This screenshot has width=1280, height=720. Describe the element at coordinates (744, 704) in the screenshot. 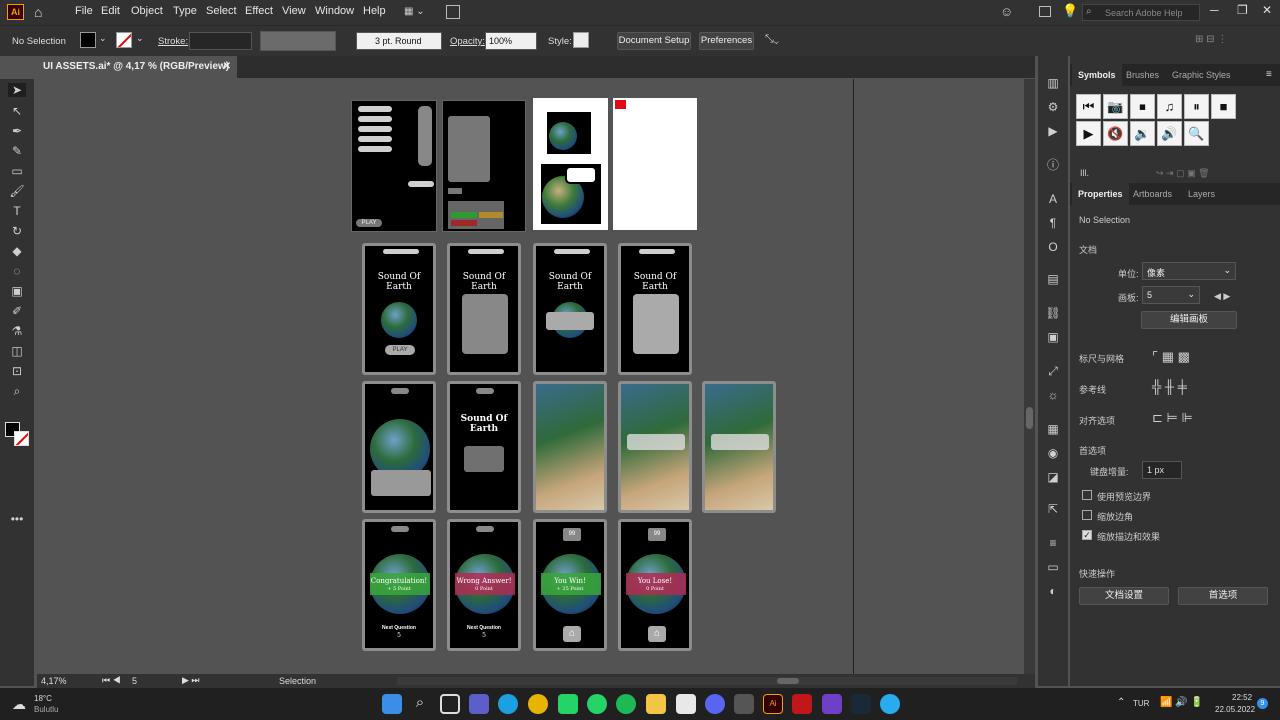

I see `unity-icon` at that location.